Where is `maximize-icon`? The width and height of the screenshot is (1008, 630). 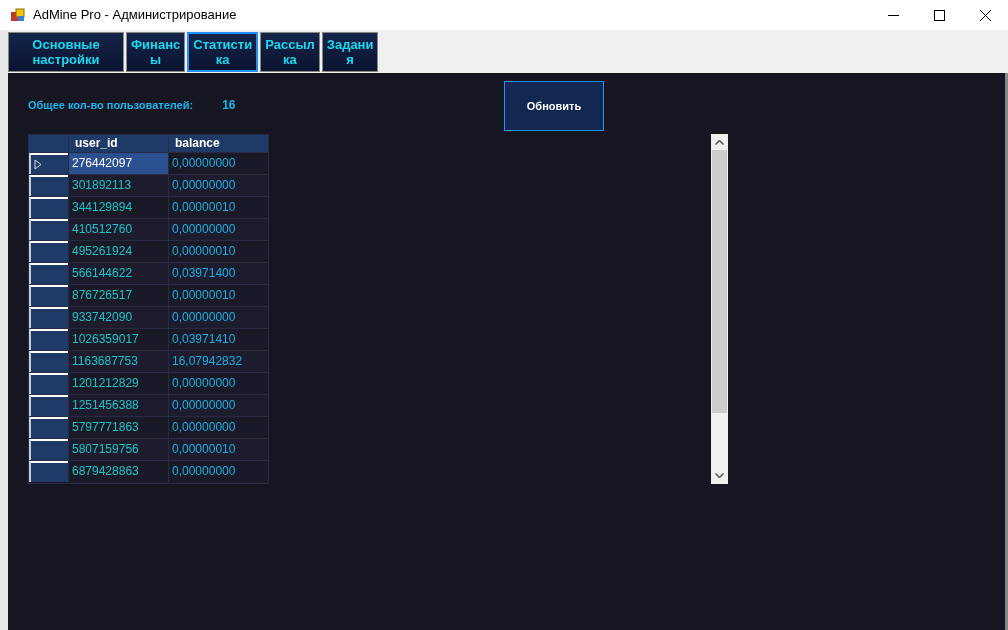 maximize-icon is located at coordinates (939, 15).